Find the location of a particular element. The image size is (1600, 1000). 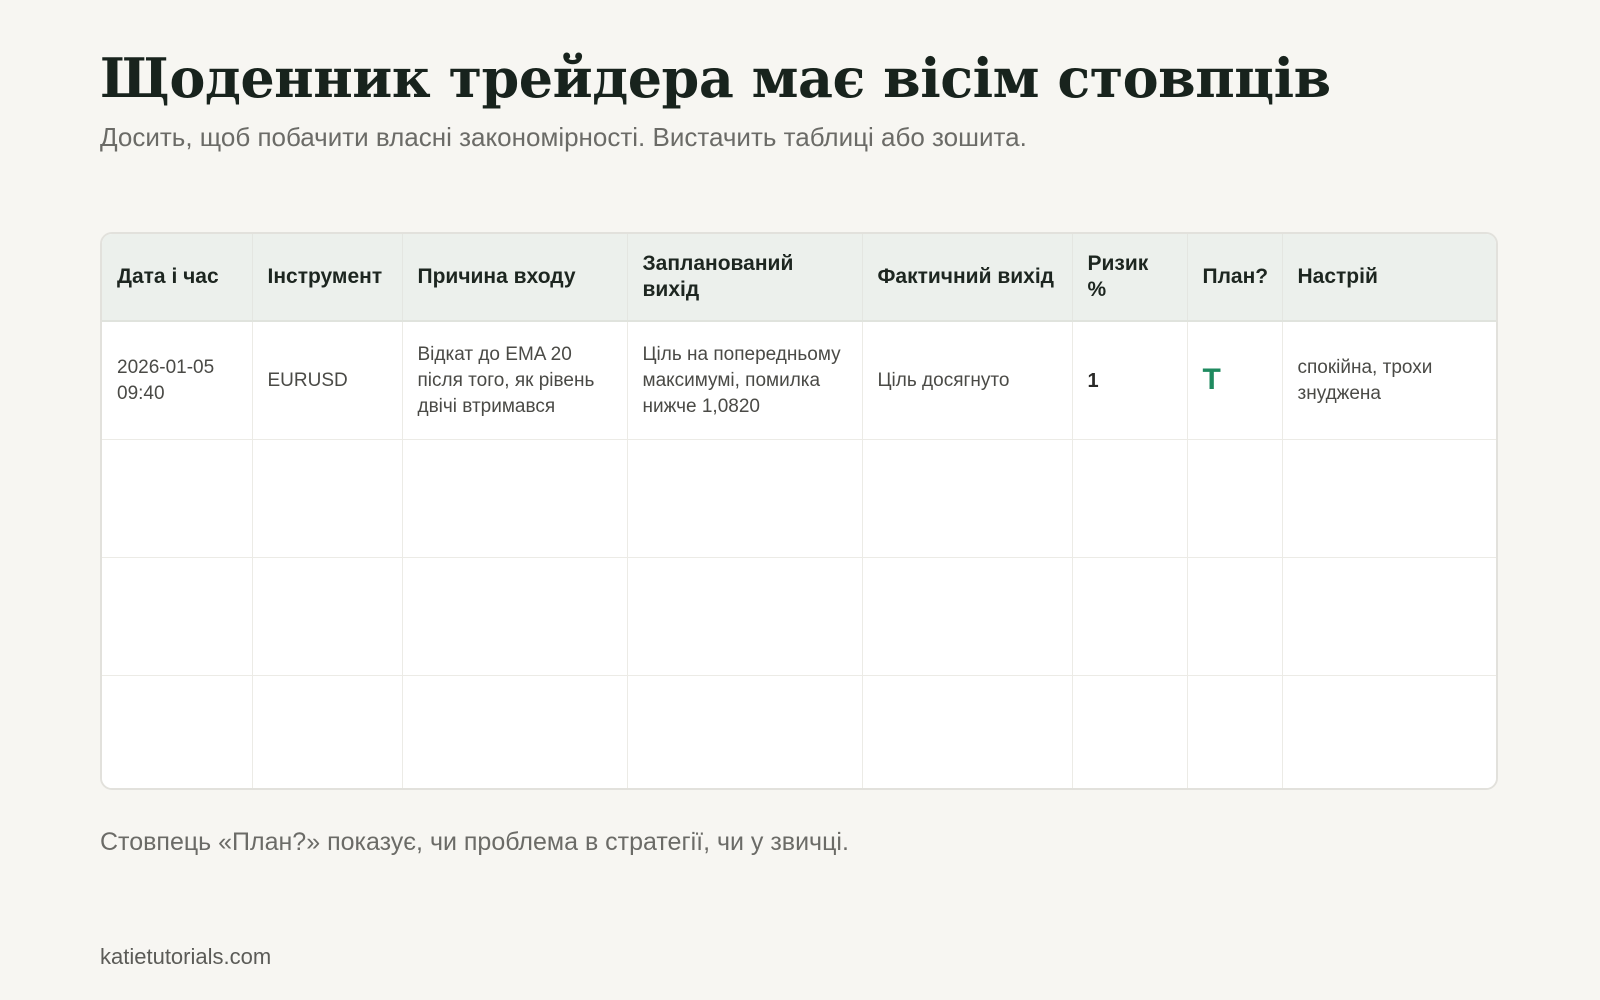

page-title: Щоденник трейдера має вісім стовпців is located at coordinates (715, 78).